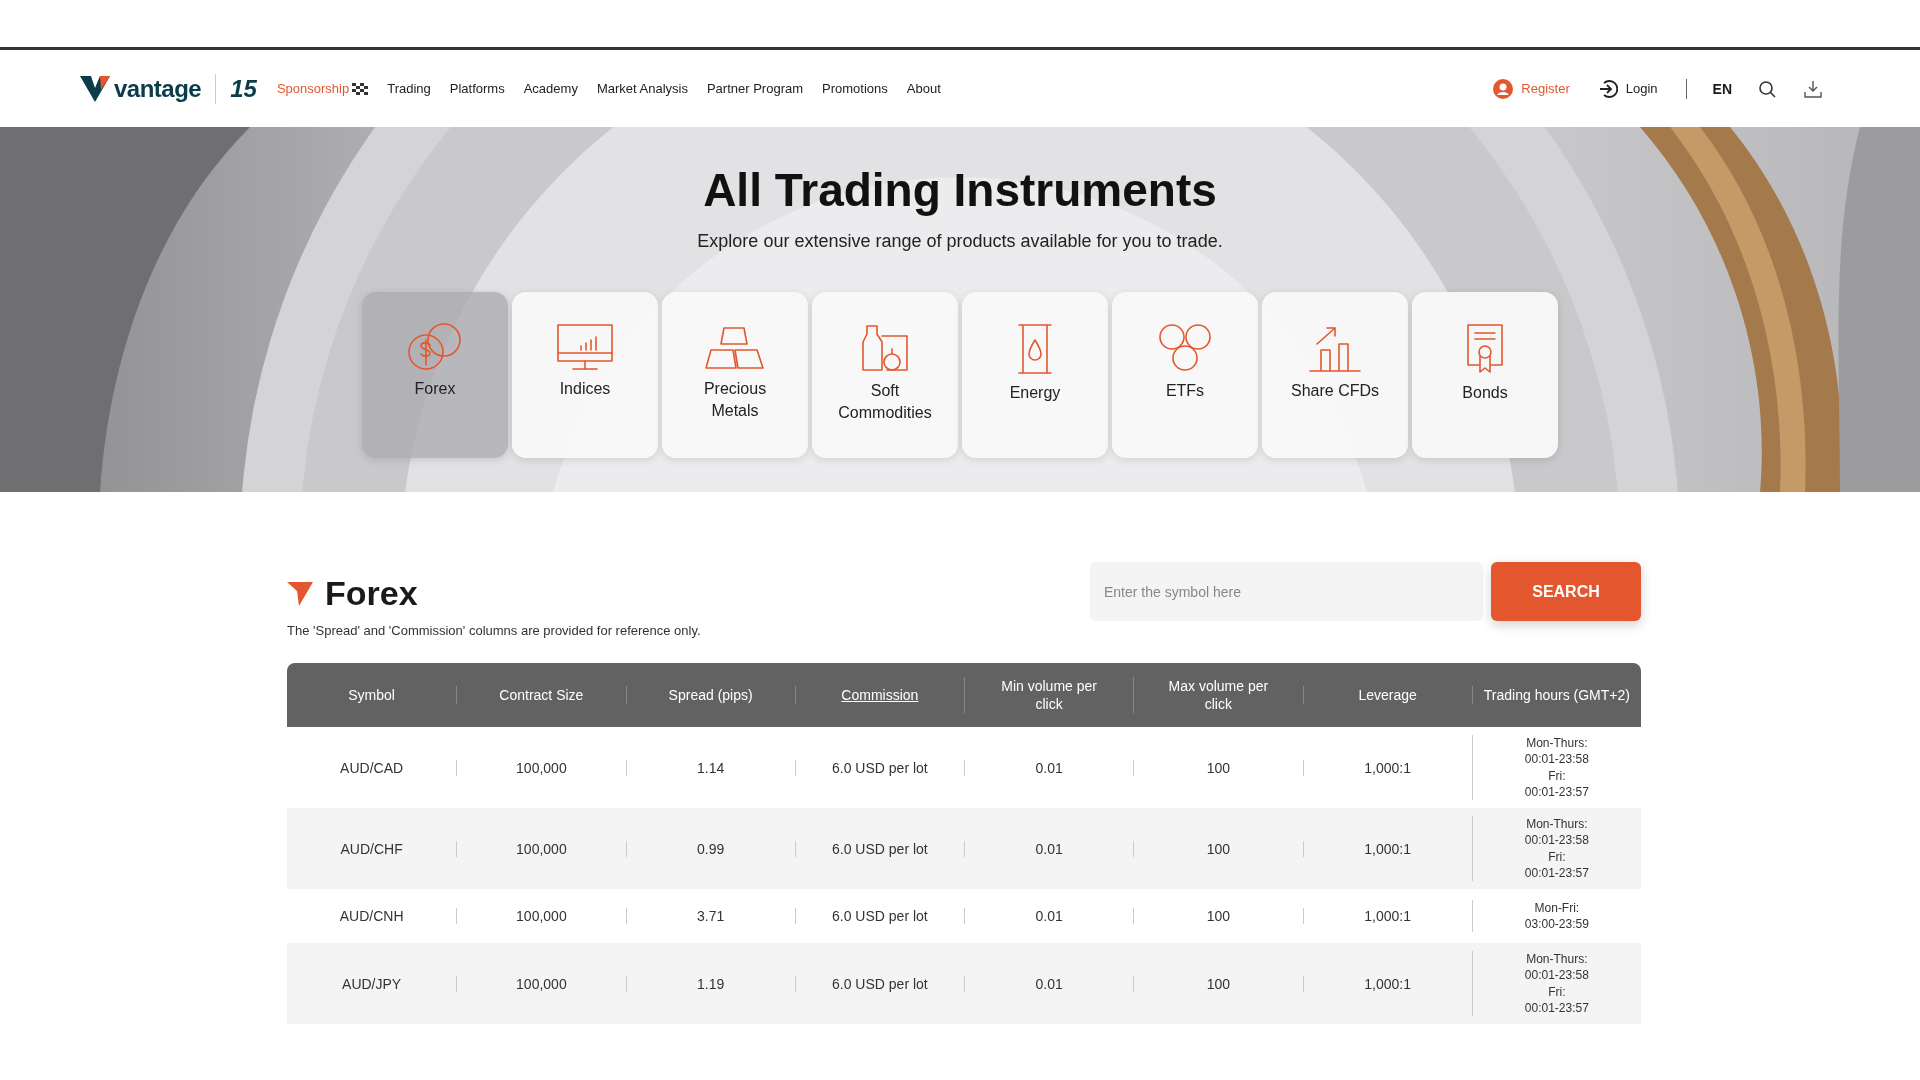 Image resolution: width=1920 pixels, height=1080 pixels. What do you see at coordinates (1049, 695) in the screenshot?
I see `column-header: Min volume per click` at bounding box center [1049, 695].